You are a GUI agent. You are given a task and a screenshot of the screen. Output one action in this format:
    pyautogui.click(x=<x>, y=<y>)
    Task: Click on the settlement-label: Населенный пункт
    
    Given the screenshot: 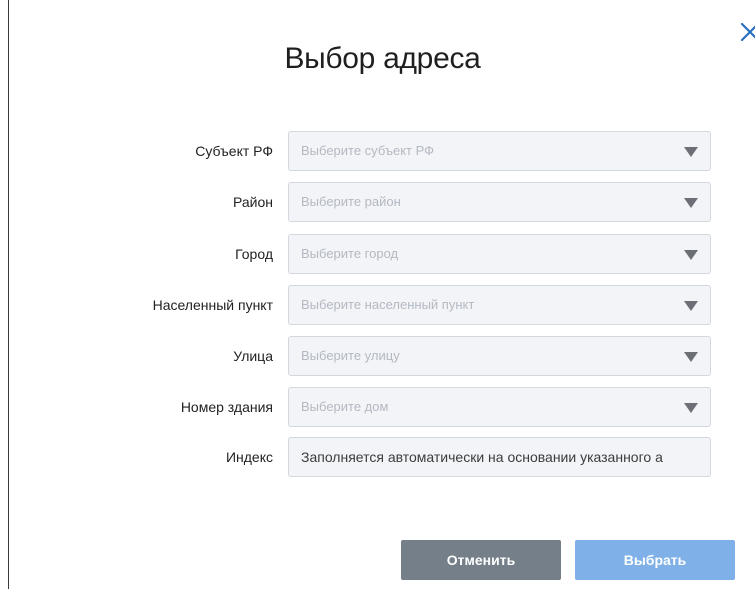 What is the action you would take?
    pyautogui.click(x=212, y=305)
    